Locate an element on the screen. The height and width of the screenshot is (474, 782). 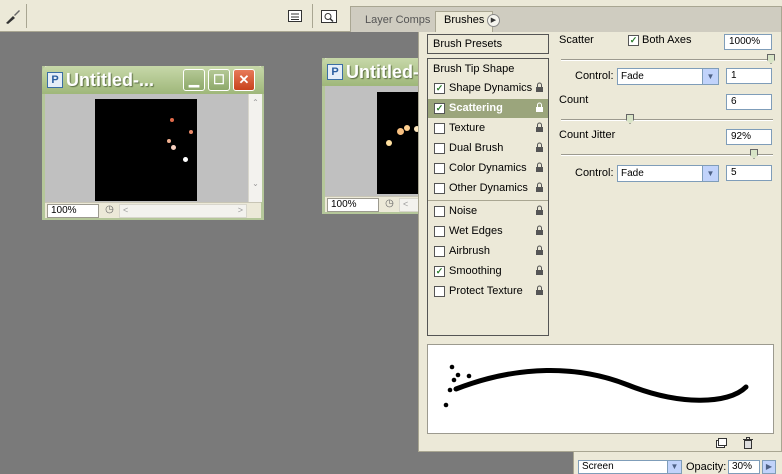
both-axes-checkbox: ✓ is located at coordinates (633, 40).